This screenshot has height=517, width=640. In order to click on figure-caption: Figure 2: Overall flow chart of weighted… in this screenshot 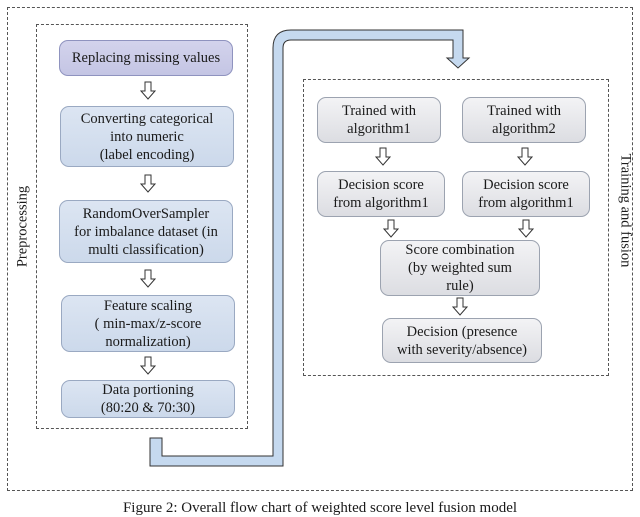, I will do `click(320, 508)`.